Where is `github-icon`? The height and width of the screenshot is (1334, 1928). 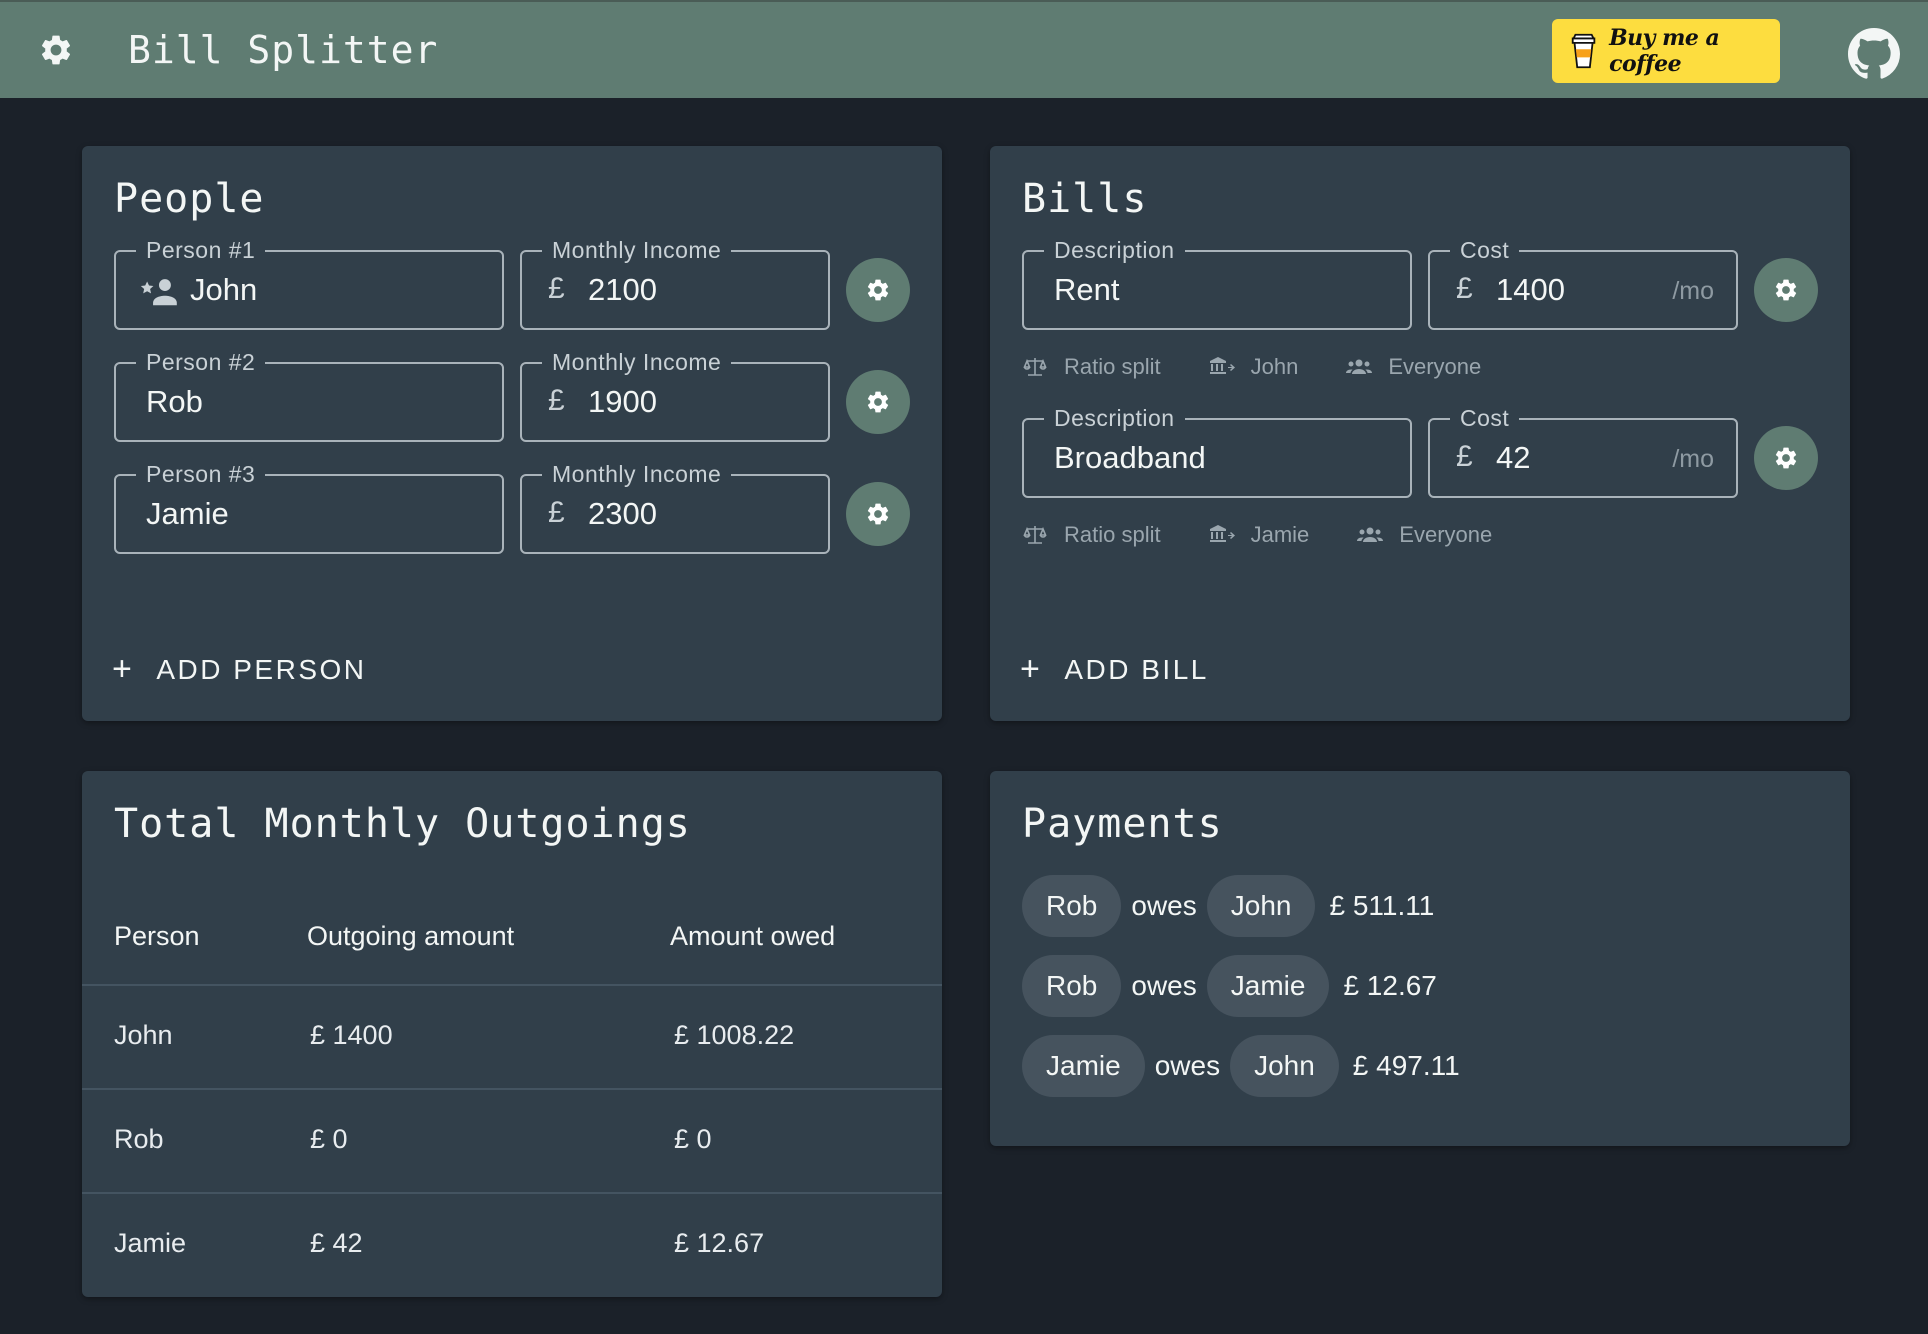 github-icon is located at coordinates (1874, 54).